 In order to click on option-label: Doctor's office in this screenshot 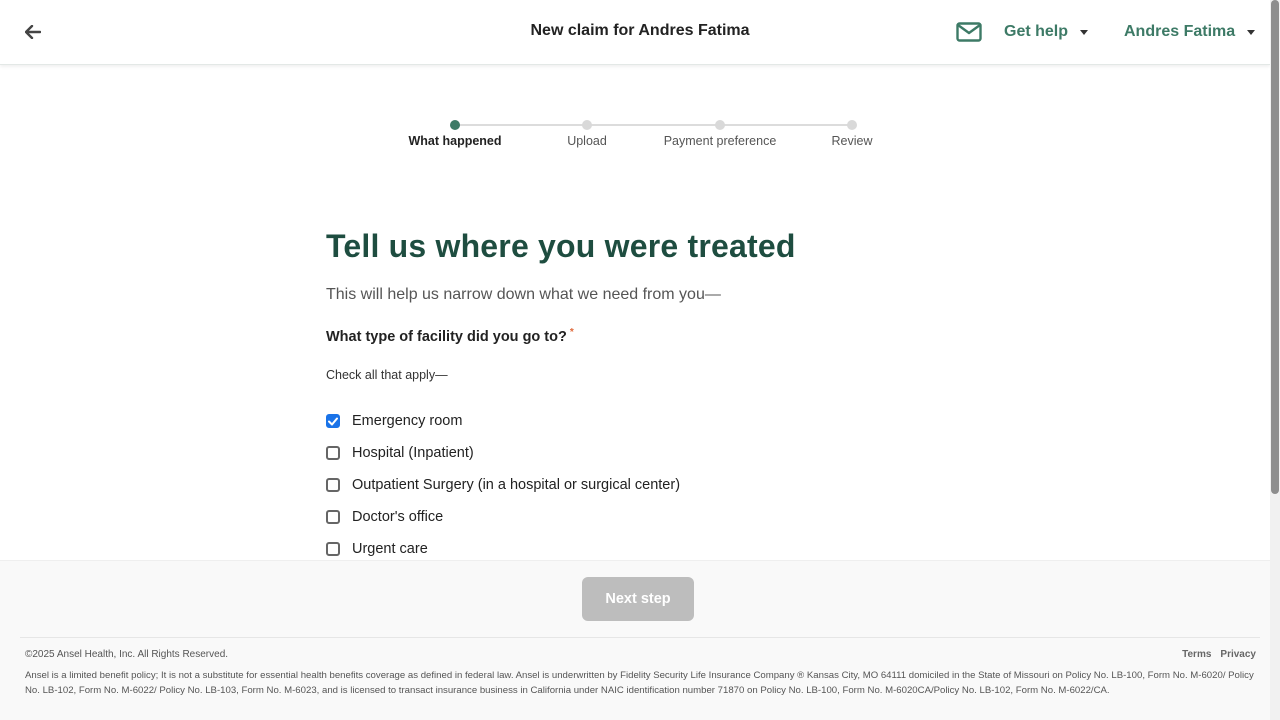, I will do `click(398, 517)`.